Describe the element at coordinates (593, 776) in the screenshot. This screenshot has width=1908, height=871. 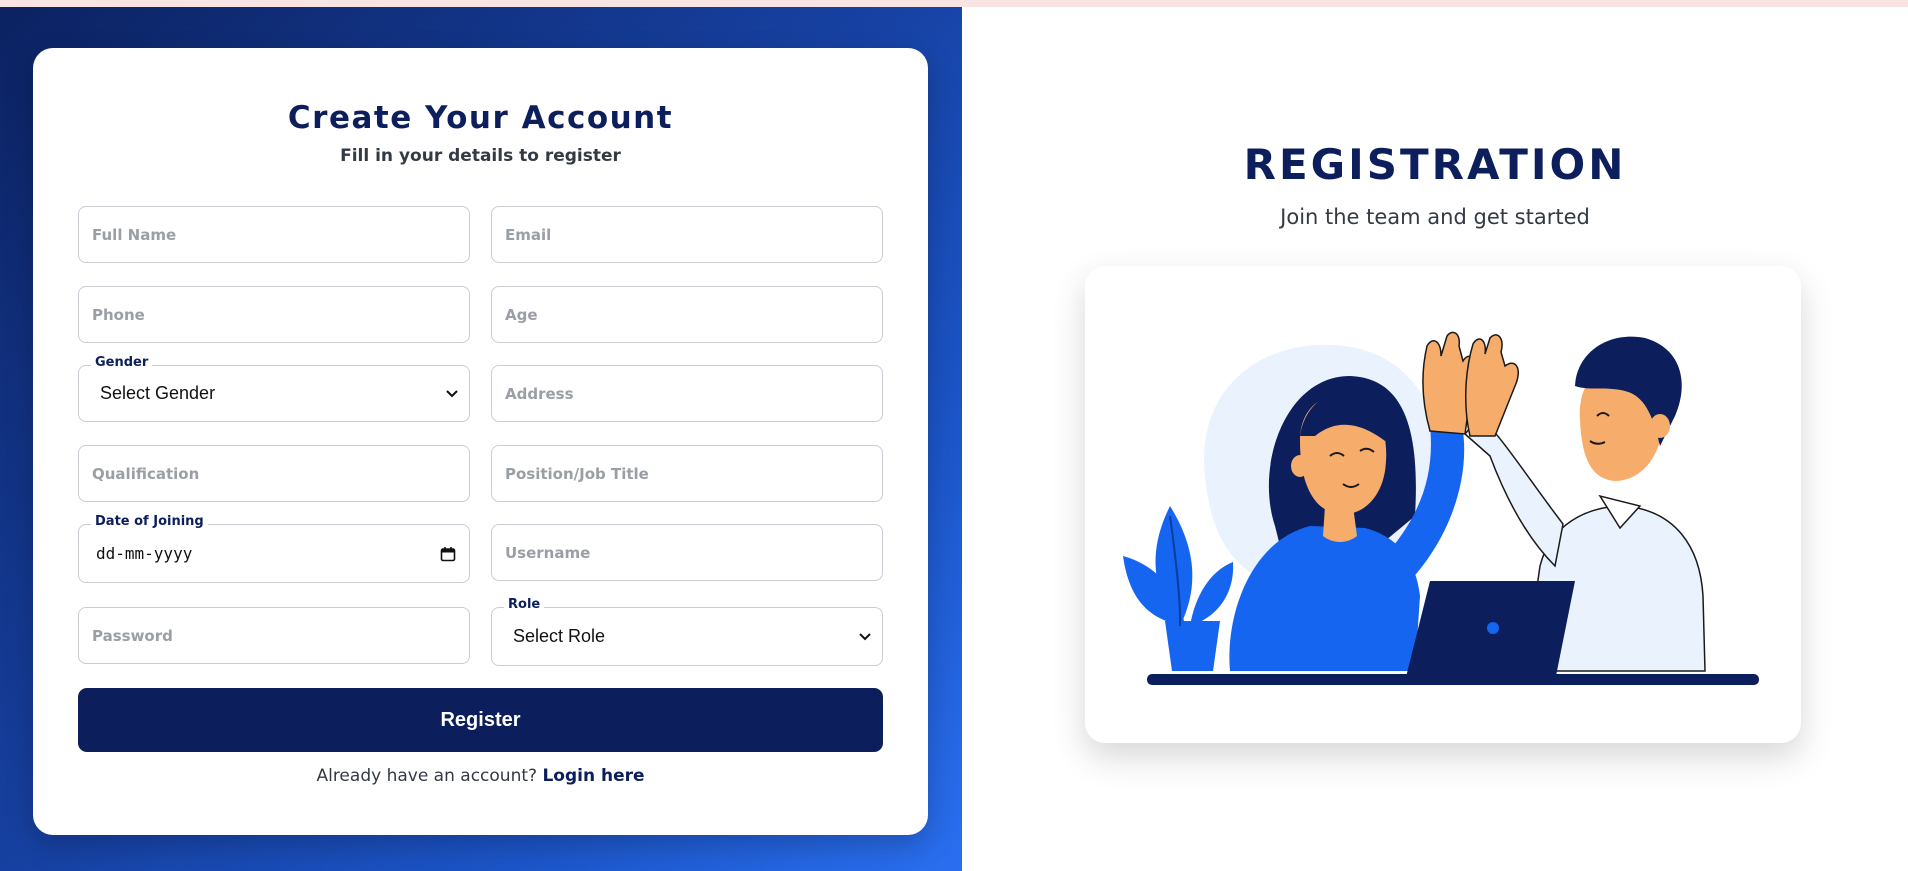
I see `login-link: Login here` at that location.